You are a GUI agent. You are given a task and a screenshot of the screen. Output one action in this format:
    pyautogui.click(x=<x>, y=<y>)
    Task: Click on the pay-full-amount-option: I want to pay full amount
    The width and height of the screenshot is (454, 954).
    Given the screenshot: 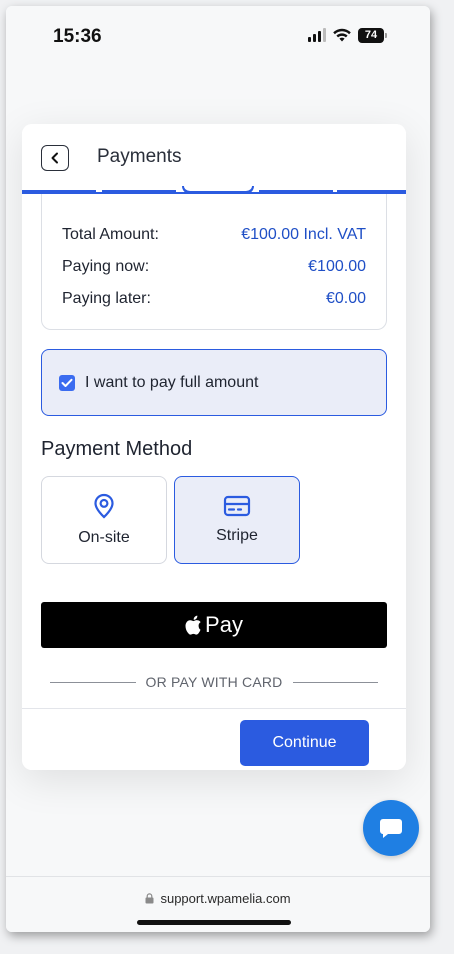 What is the action you would take?
    pyautogui.click(x=214, y=382)
    